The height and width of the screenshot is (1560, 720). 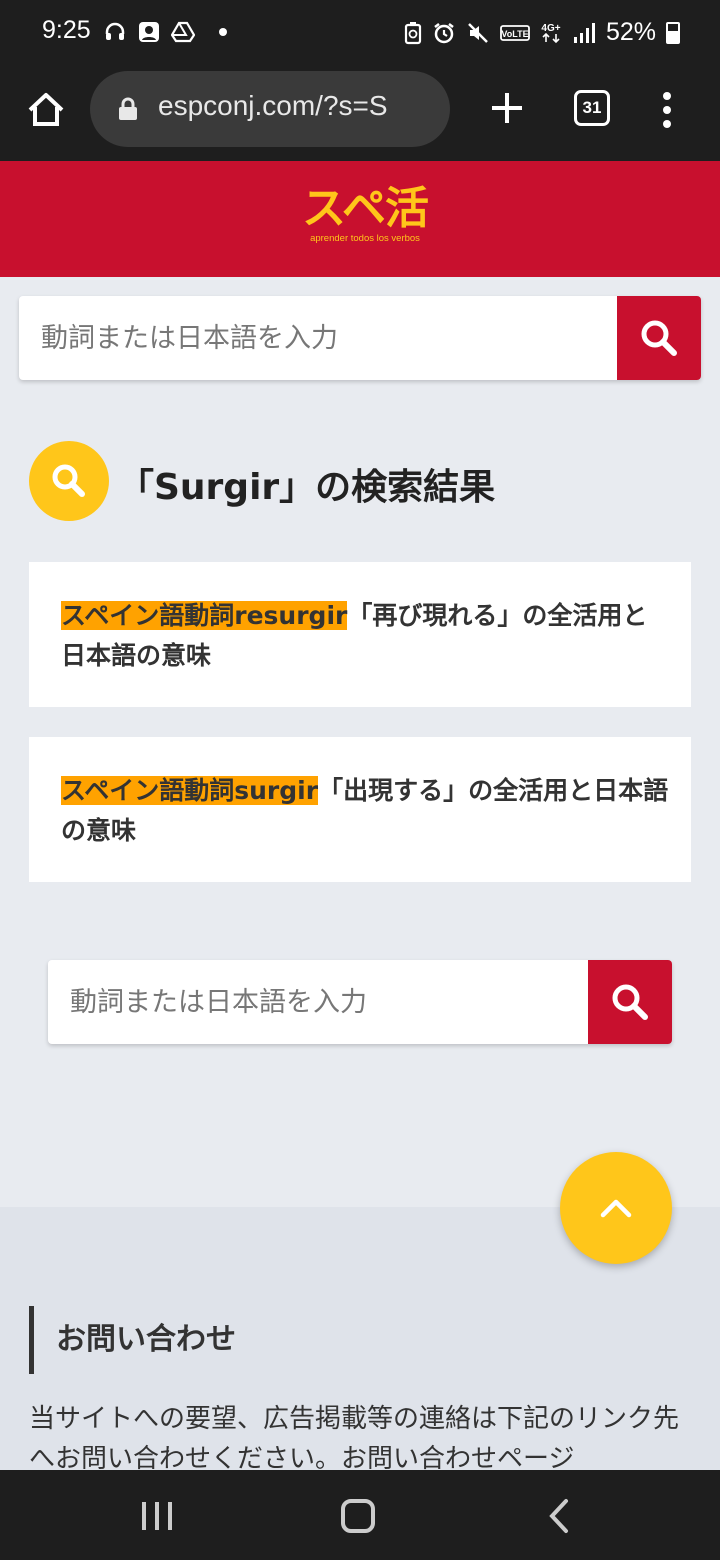 I want to click on site-header: スペ活 aprender todos los verbos, so click(x=360, y=219).